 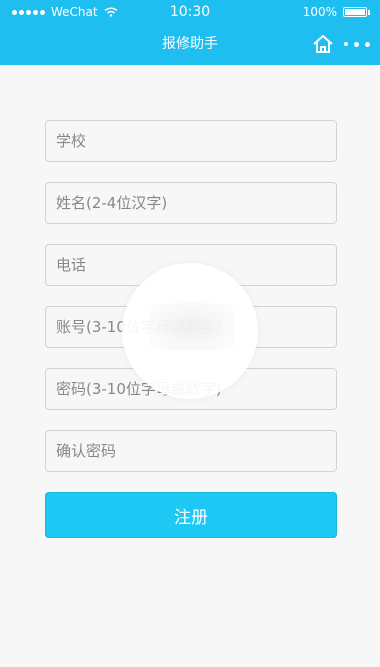 I want to click on name-input, so click(x=191, y=203).